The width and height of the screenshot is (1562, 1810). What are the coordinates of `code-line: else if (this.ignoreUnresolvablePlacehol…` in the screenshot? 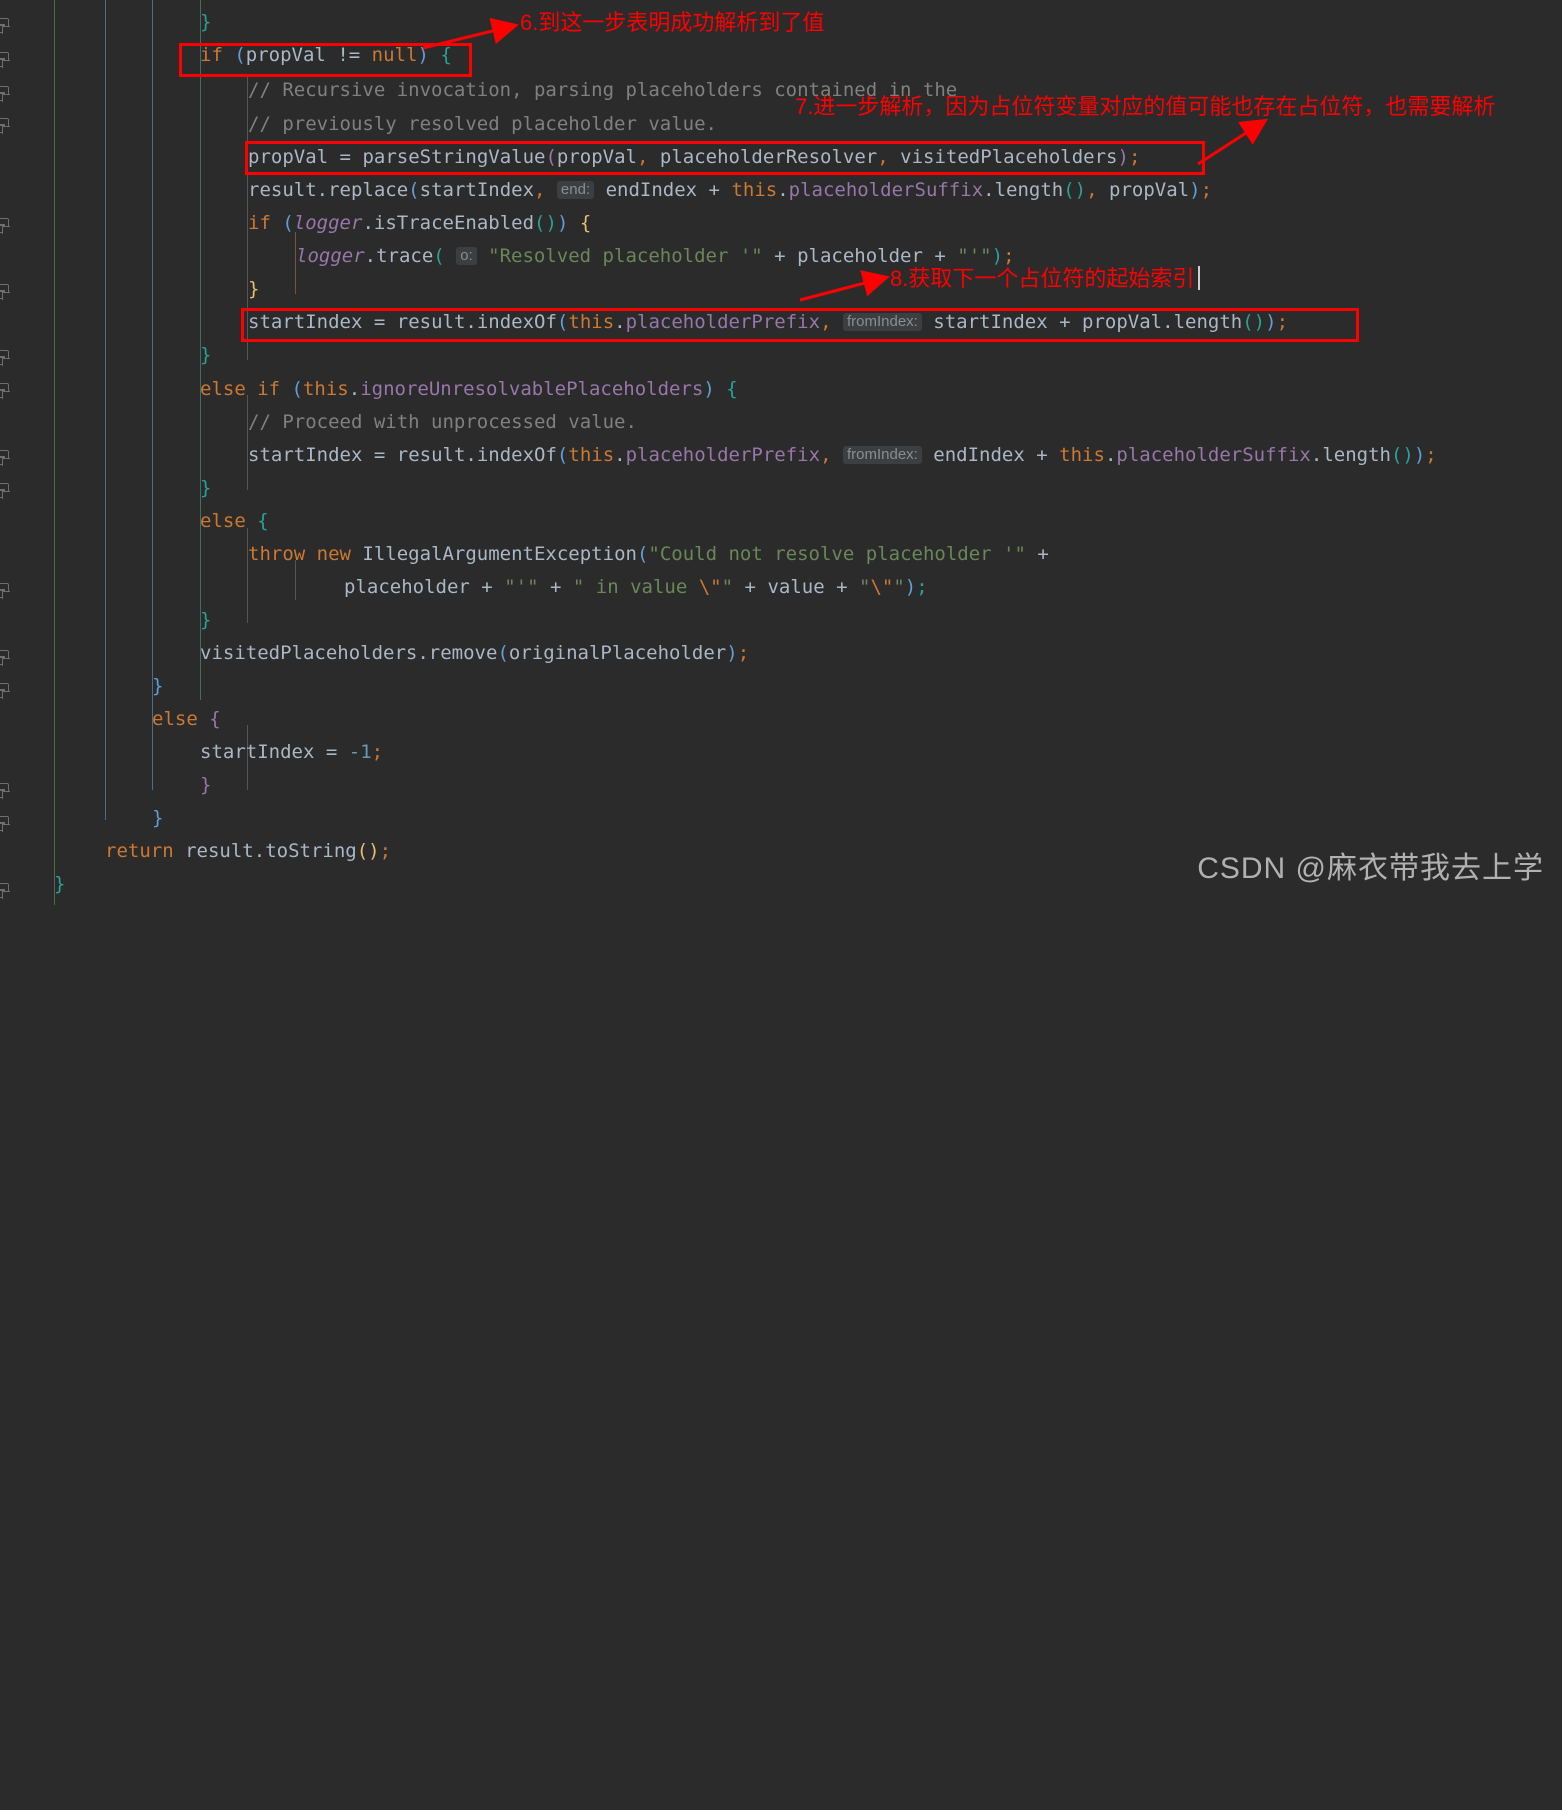 It's located at (469, 389).